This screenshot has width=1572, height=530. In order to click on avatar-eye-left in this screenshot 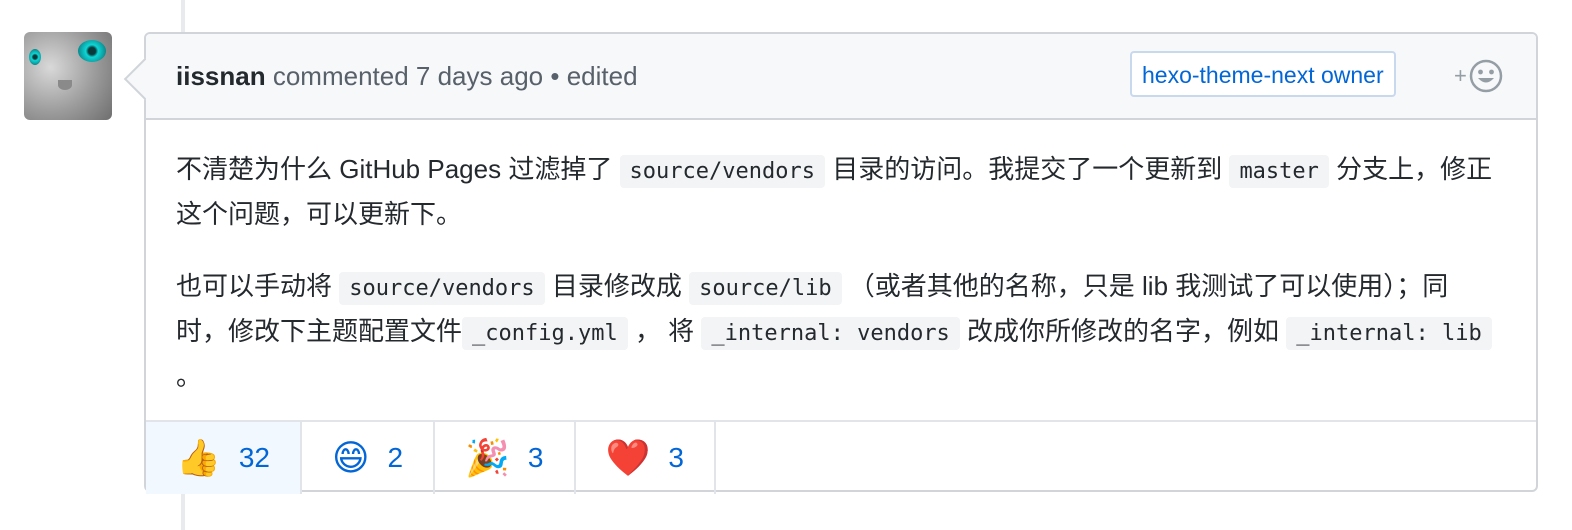, I will do `click(35, 57)`.